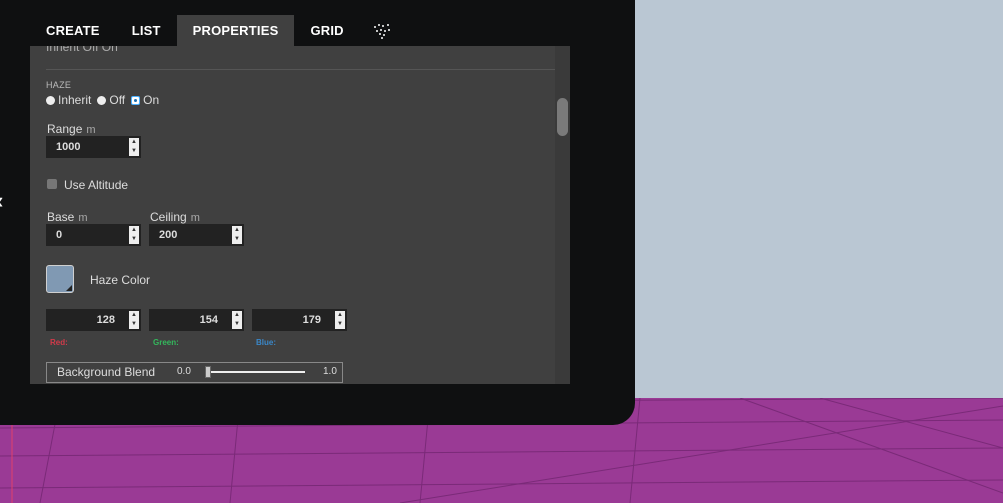 This screenshot has height=503, width=1003. What do you see at coordinates (52, 184) in the screenshot?
I see `use-altitude-checkbox` at bounding box center [52, 184].